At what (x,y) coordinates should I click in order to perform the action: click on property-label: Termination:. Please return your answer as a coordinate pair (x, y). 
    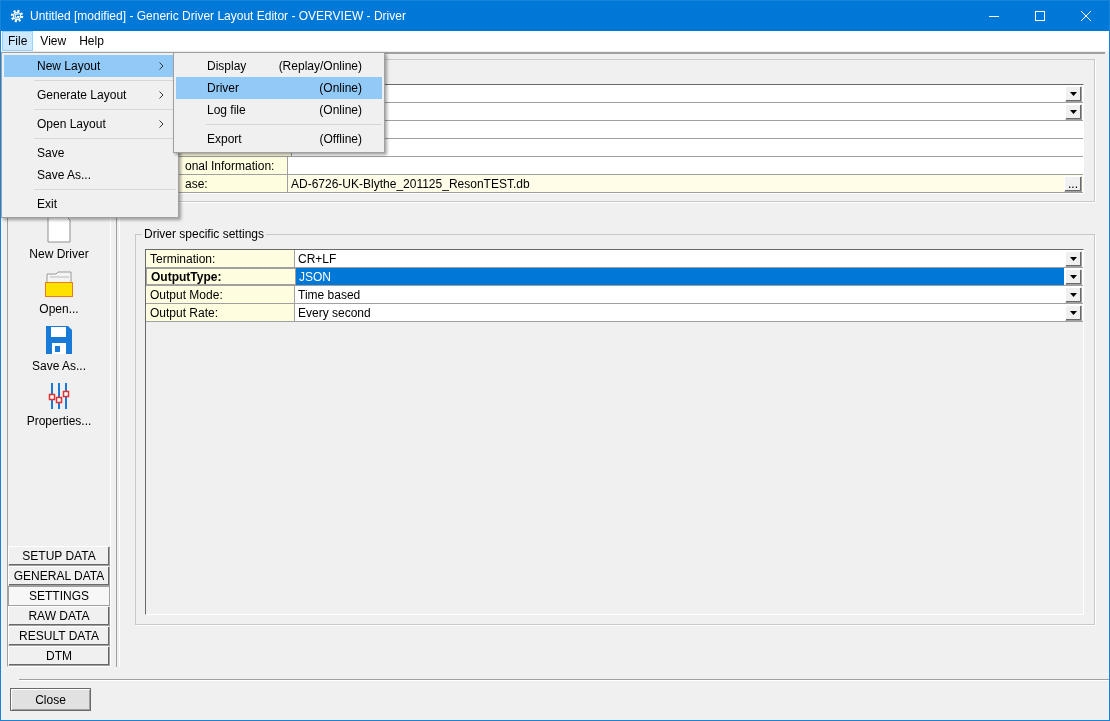
    Looking at the image, I should click on (220, 258).